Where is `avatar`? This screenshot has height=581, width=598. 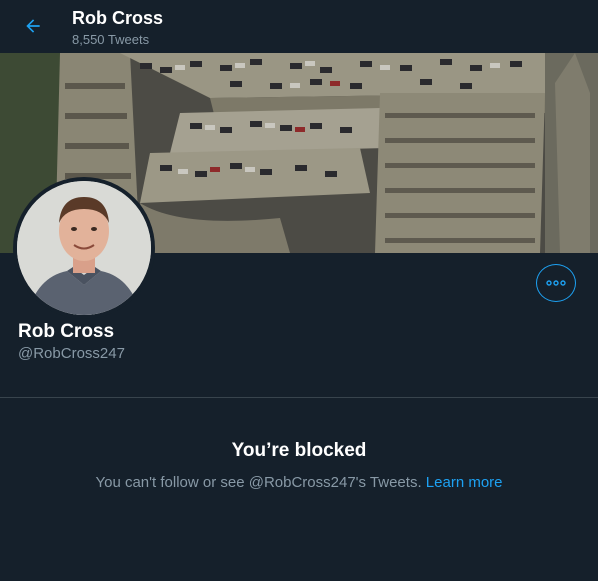 avatar is located at coordinates (84, 248).